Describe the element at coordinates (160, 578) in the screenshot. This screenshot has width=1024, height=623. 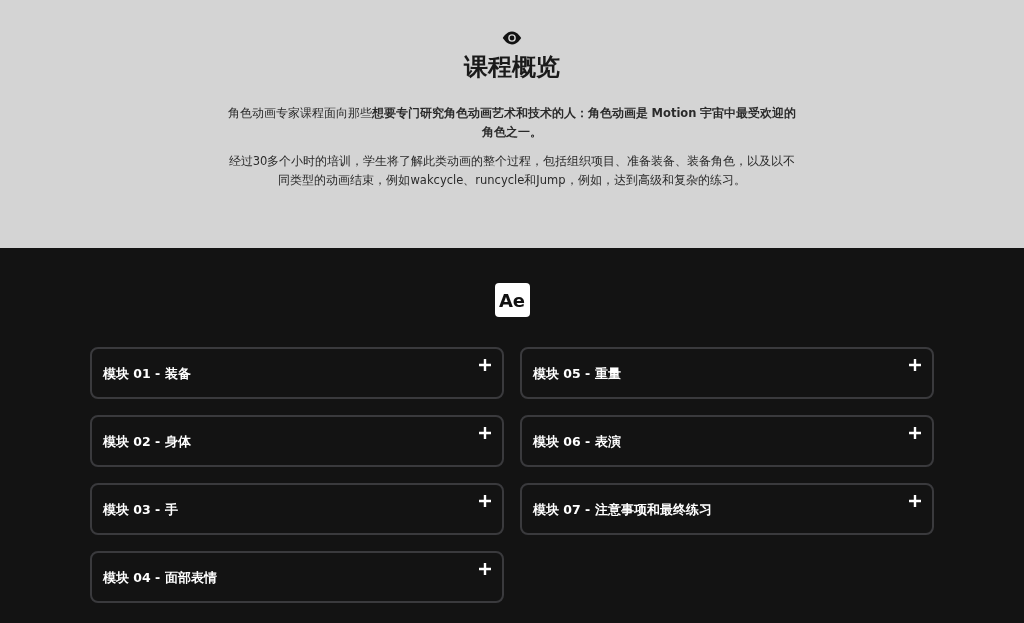
I see `module-title: 模块 04 - 面部表情` at that location.